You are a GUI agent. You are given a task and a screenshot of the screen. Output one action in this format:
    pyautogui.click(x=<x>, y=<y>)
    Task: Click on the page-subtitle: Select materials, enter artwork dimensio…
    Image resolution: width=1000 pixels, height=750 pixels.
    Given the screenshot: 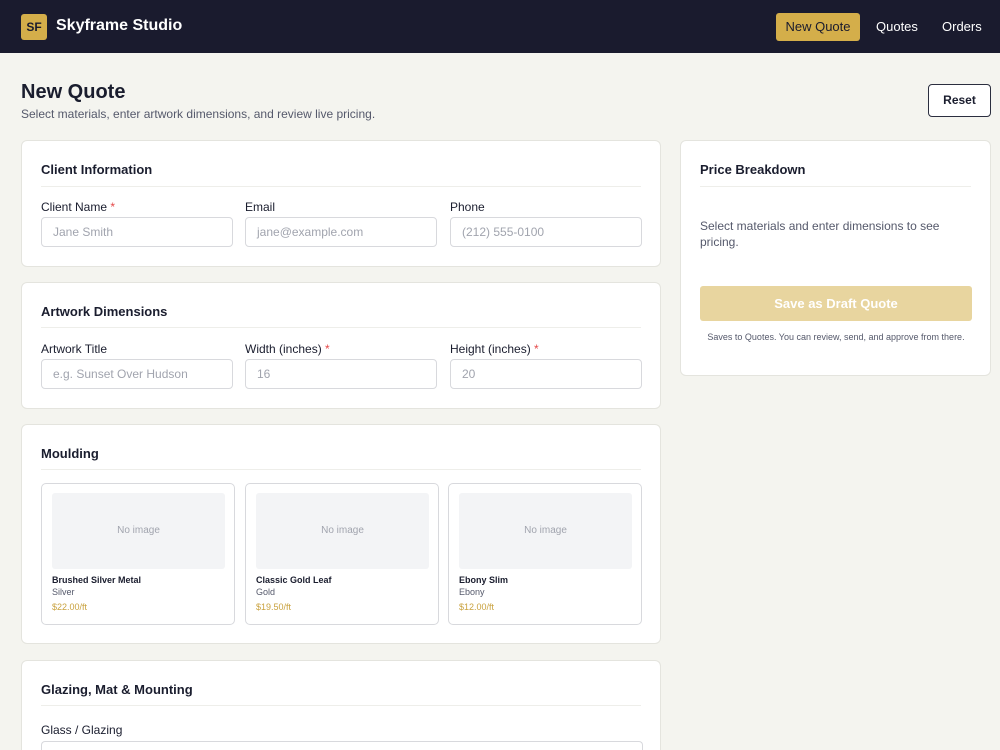 What is the action you would take?
    pyautogui.click(x=198, y=114)
    